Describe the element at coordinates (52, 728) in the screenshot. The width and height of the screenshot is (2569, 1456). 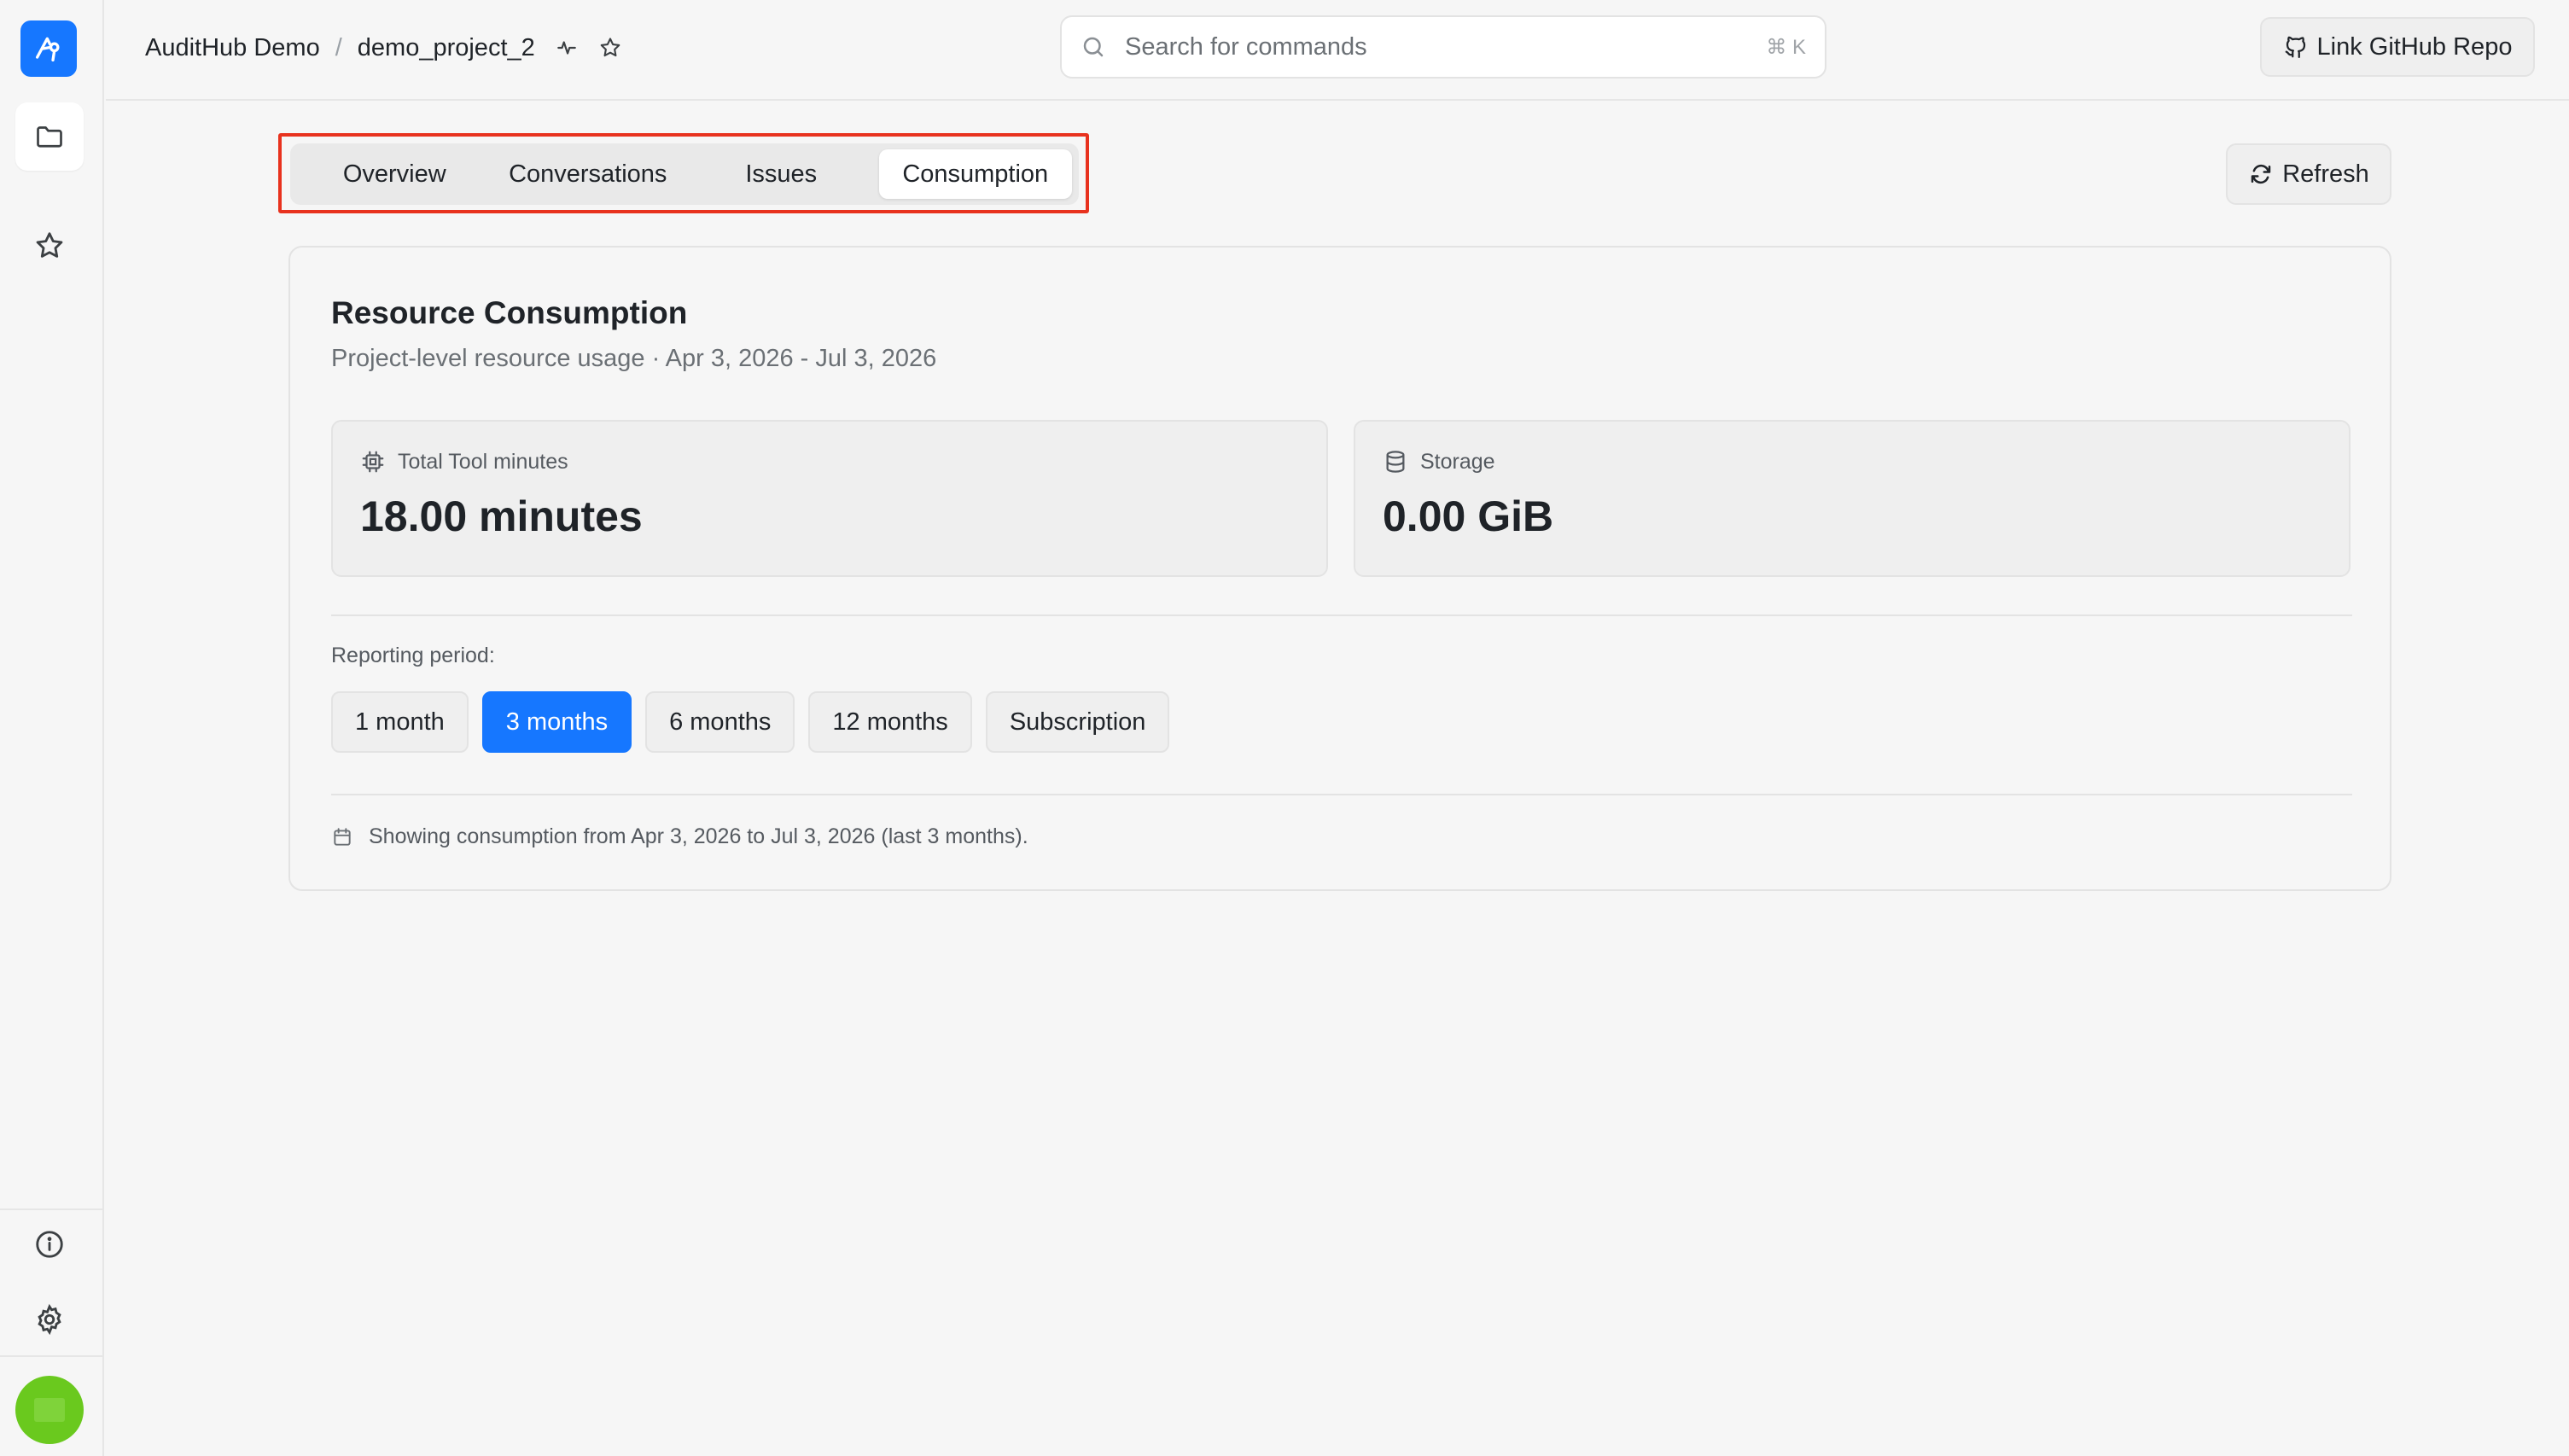
I see `sidebar` at that location.